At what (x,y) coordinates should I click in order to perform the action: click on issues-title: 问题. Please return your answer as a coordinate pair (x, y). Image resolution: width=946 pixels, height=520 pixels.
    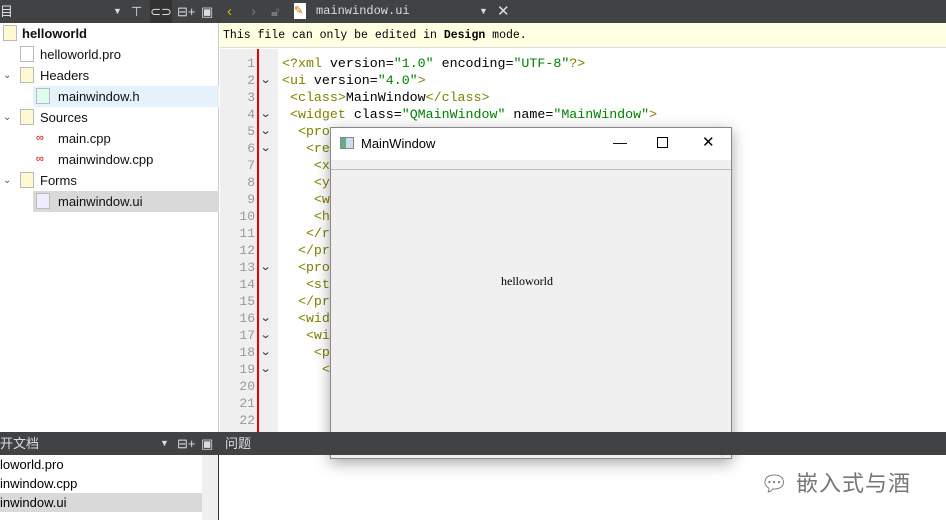
    Looking at the image, I should click on (238, 443).